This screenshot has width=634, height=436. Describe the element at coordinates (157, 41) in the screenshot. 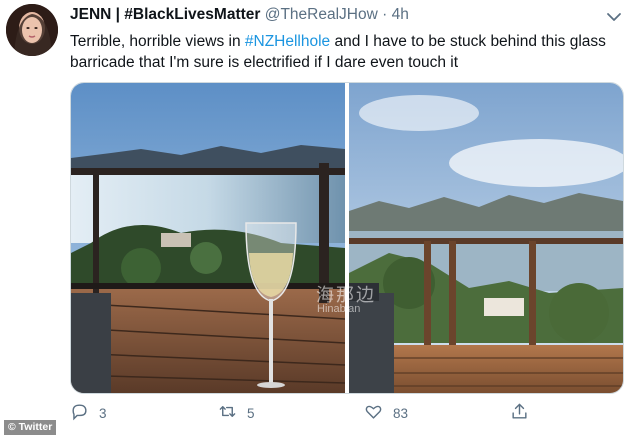

I see `tweet-text-part1: Terrible, horrible views in` at that location.